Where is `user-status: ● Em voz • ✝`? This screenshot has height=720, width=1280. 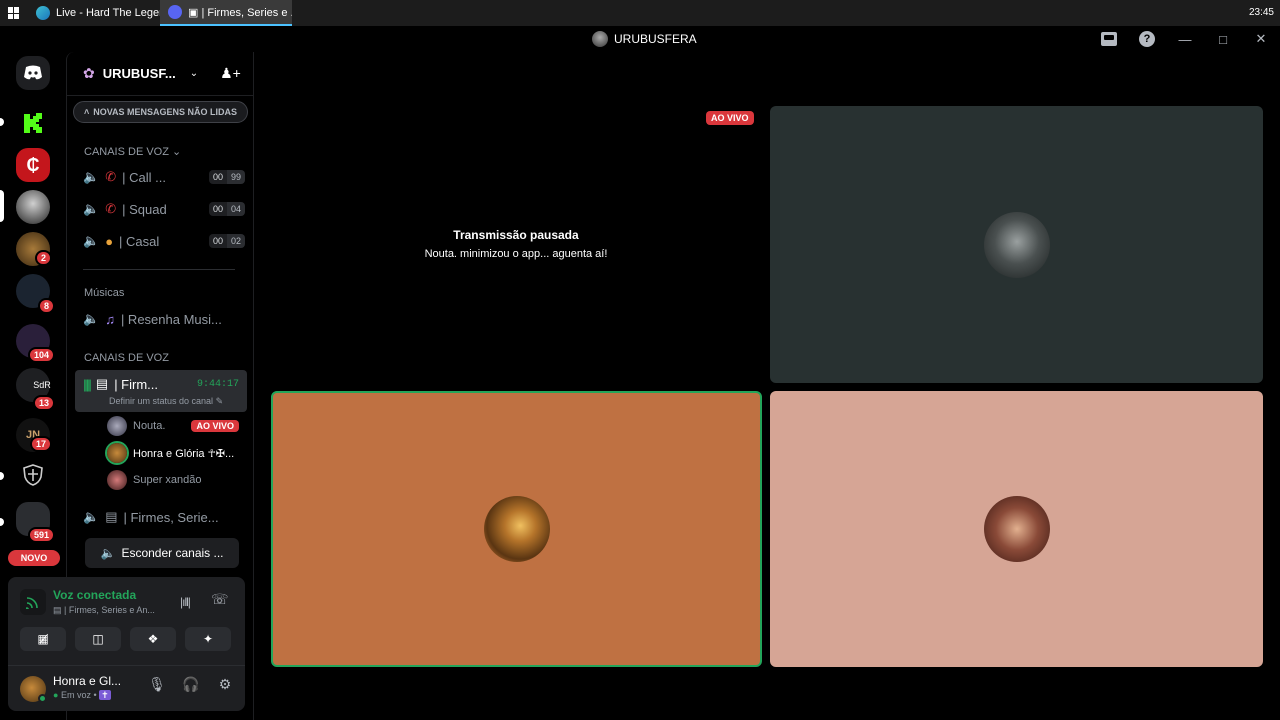 user-status: ● Em voz • ✝ is located at coordinates (82, 695).